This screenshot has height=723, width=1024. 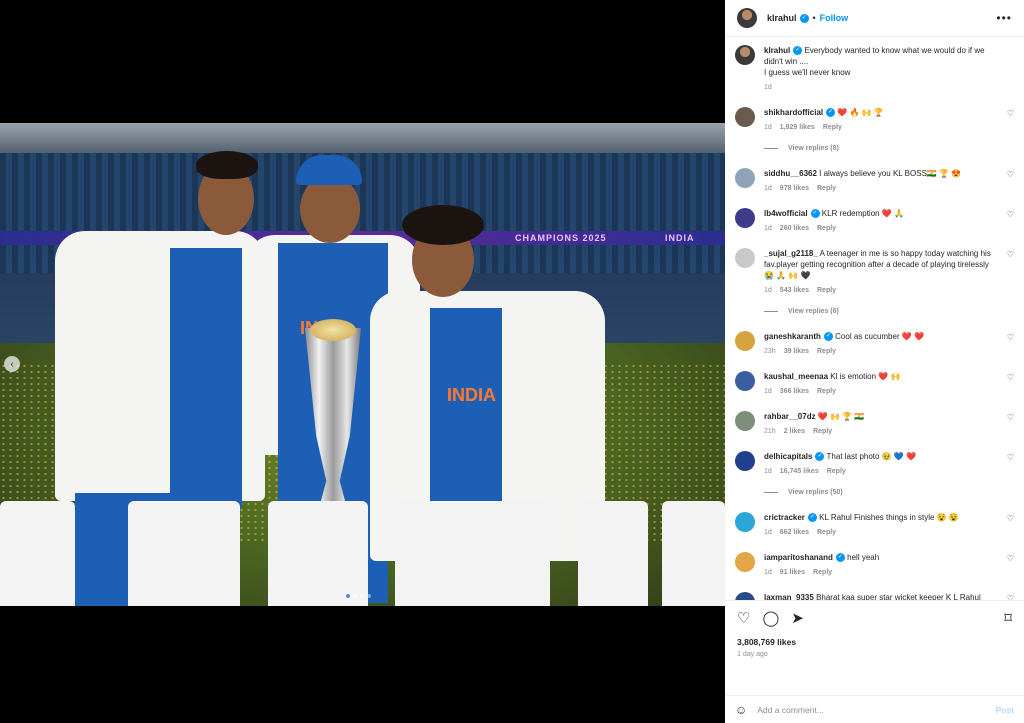 What do you see at coordinates (782, 18) in the screenshot?
I see `author-username: klrahul` at bounding box center [782, 18].